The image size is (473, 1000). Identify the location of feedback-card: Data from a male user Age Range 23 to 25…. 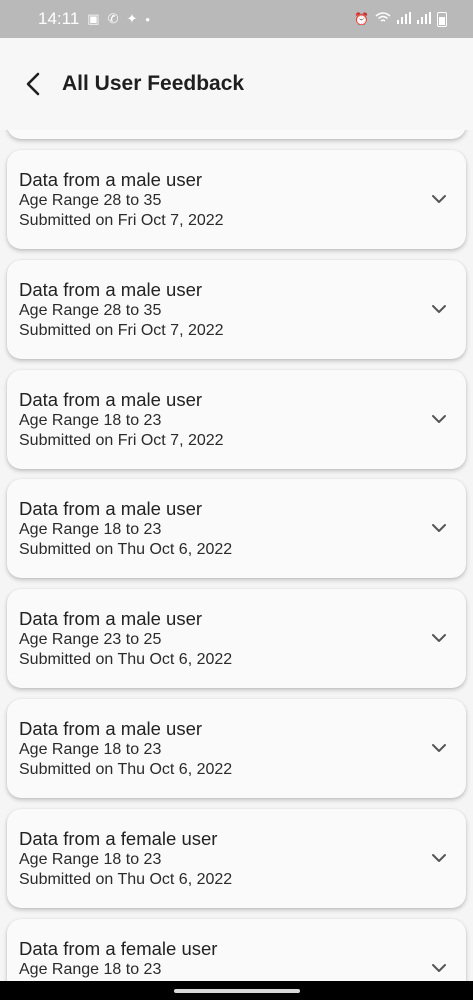
(236, 638).